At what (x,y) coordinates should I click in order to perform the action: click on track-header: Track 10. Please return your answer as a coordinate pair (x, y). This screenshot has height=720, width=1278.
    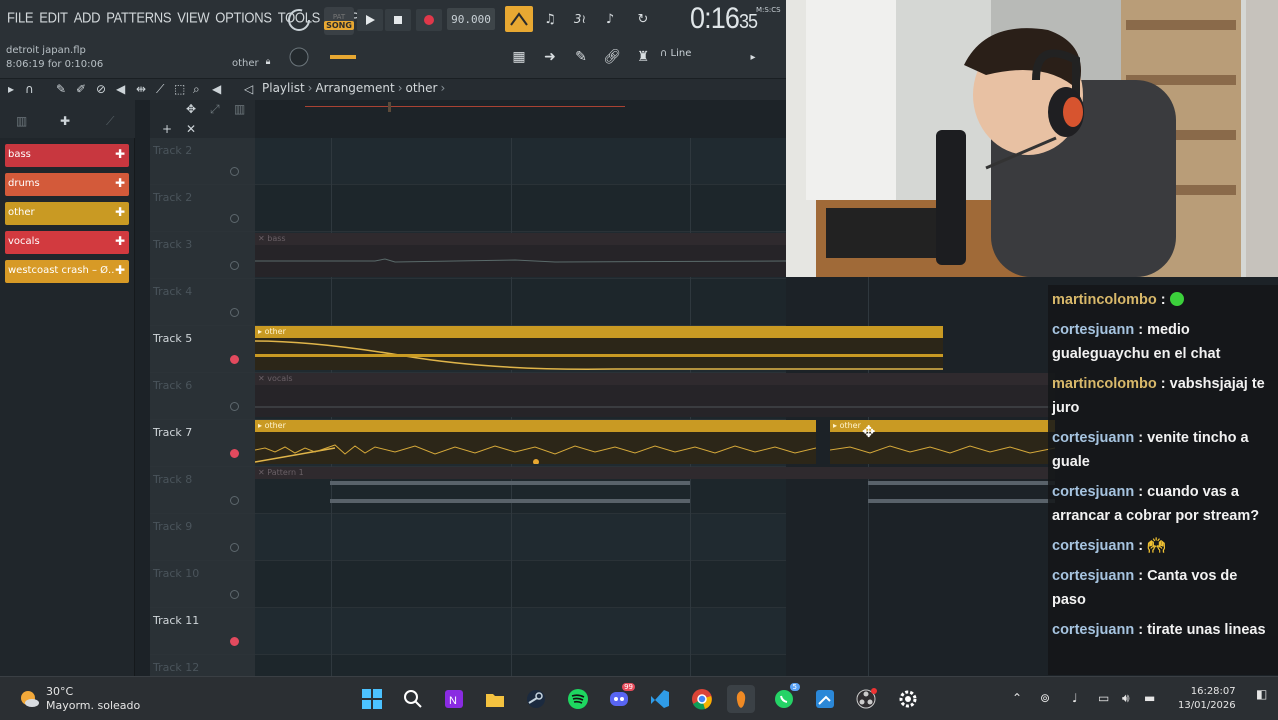
    Looking at the image, I should click on (202, 584).